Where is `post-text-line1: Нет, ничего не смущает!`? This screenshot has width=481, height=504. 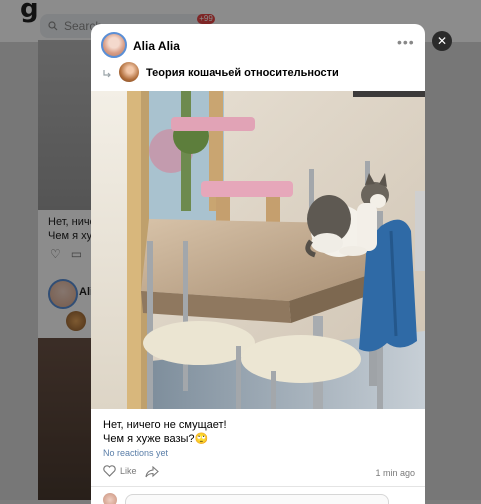
post-text-line1: Нет, ничего не смущает! is located at coordinates (165, 425).